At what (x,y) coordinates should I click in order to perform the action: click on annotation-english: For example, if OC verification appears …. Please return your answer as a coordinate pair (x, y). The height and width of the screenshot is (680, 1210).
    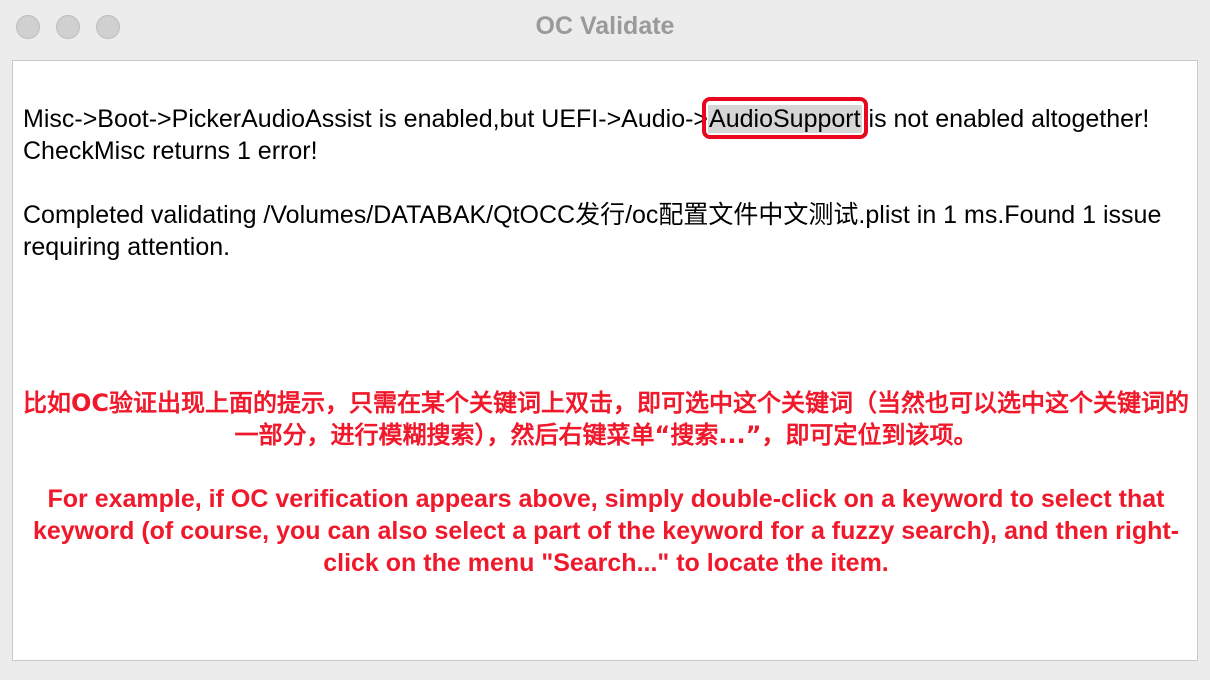
    Looking at the image, I should click on (606, 531).